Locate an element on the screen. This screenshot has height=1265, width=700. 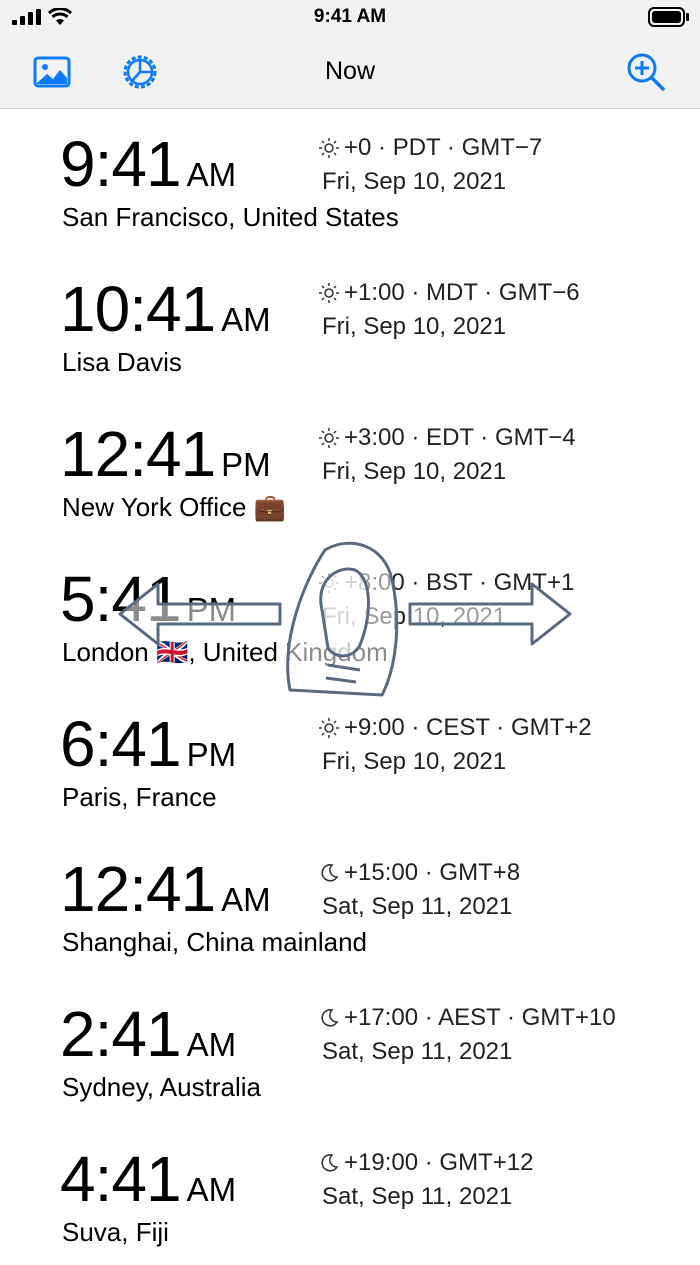
entry-location: Lisa Davis is located at coordinates (122, 362).